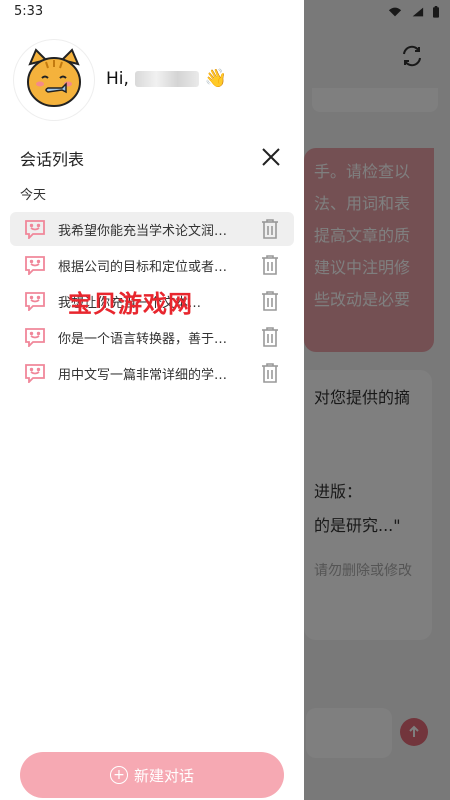 The height and width of the screenshot is (800, 450). I want to click on plus-circle-icon: +, so click(118, 775).